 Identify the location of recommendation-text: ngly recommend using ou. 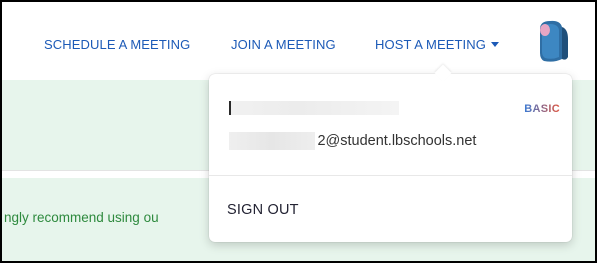
(81, 217).